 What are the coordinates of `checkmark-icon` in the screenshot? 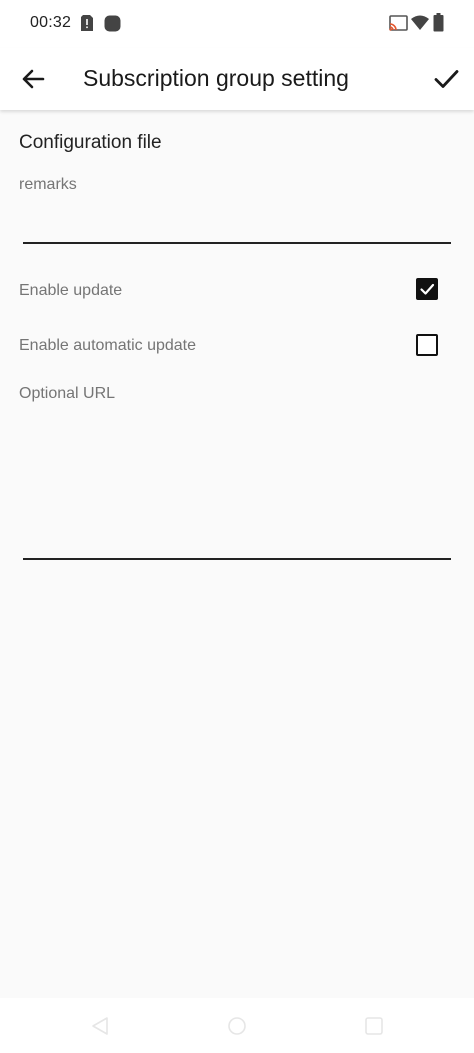 It's located at (427, 289).